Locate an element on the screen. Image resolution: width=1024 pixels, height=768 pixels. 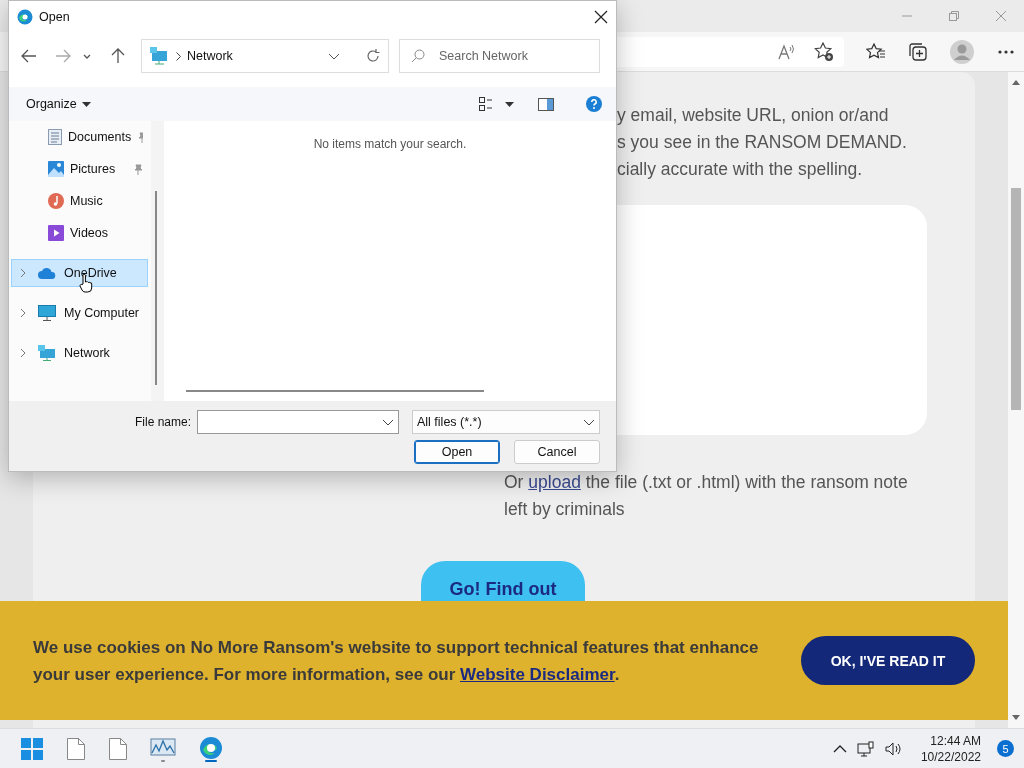
cancel-button: Cancel is located at coordinates (557, 452).